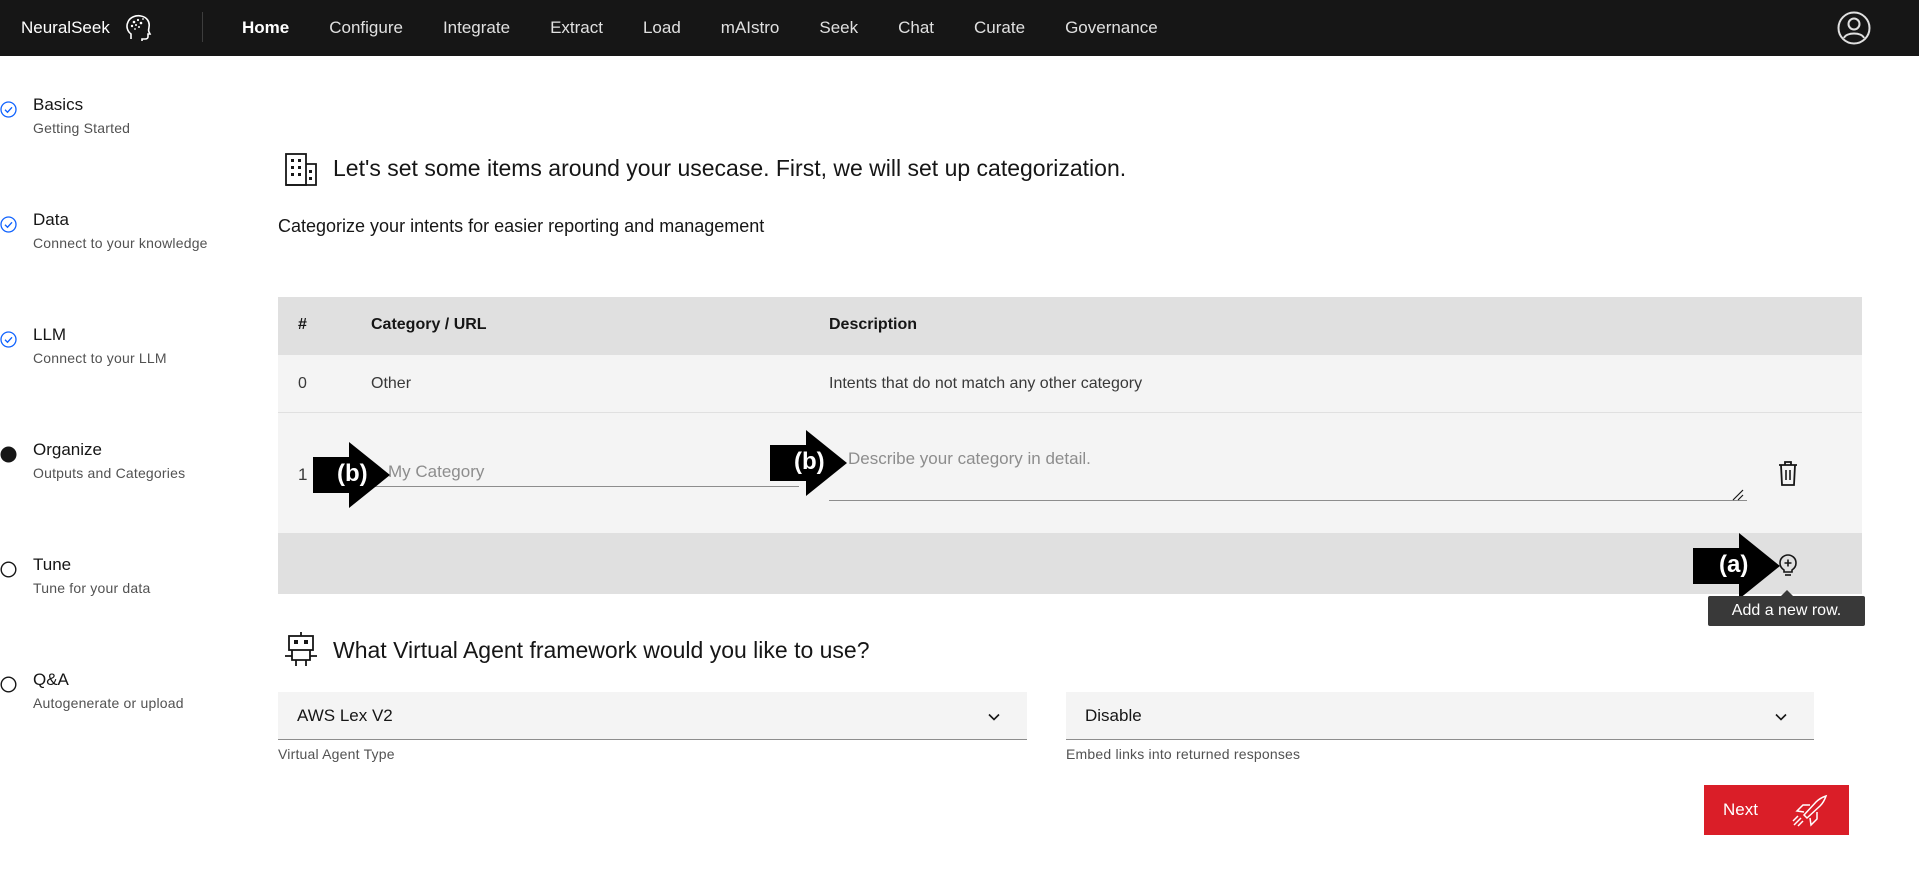 This screenshot has height=870, width=1919. I want to click on step-title: Basics, so click(58, 104).